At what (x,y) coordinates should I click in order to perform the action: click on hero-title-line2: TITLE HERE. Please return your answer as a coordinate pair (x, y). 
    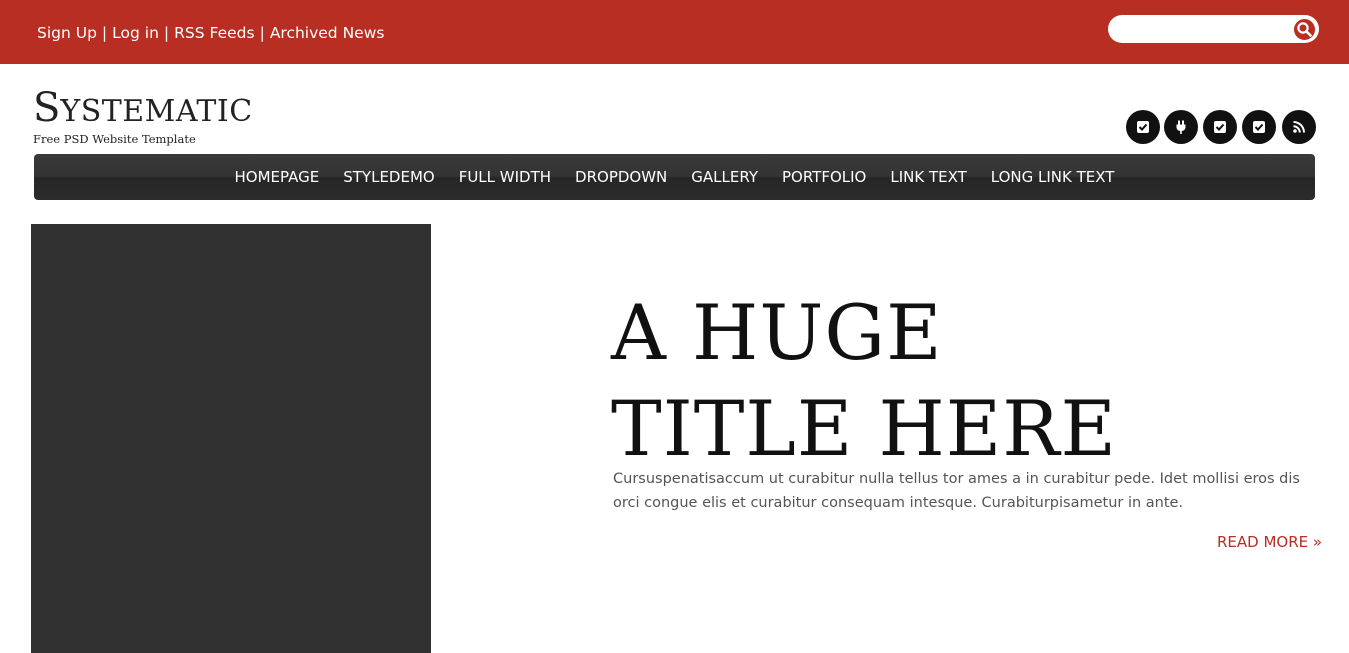
    Looking at the image, I should click on (864, 428).